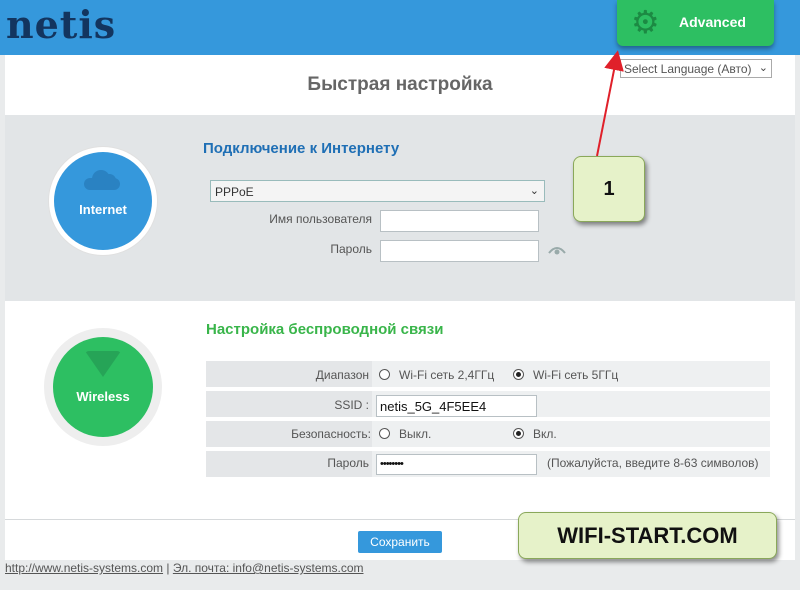 Image resolution: width=800 pixels, height=590 pixels. I want to click on step-callout: 1, so click(609, 189).